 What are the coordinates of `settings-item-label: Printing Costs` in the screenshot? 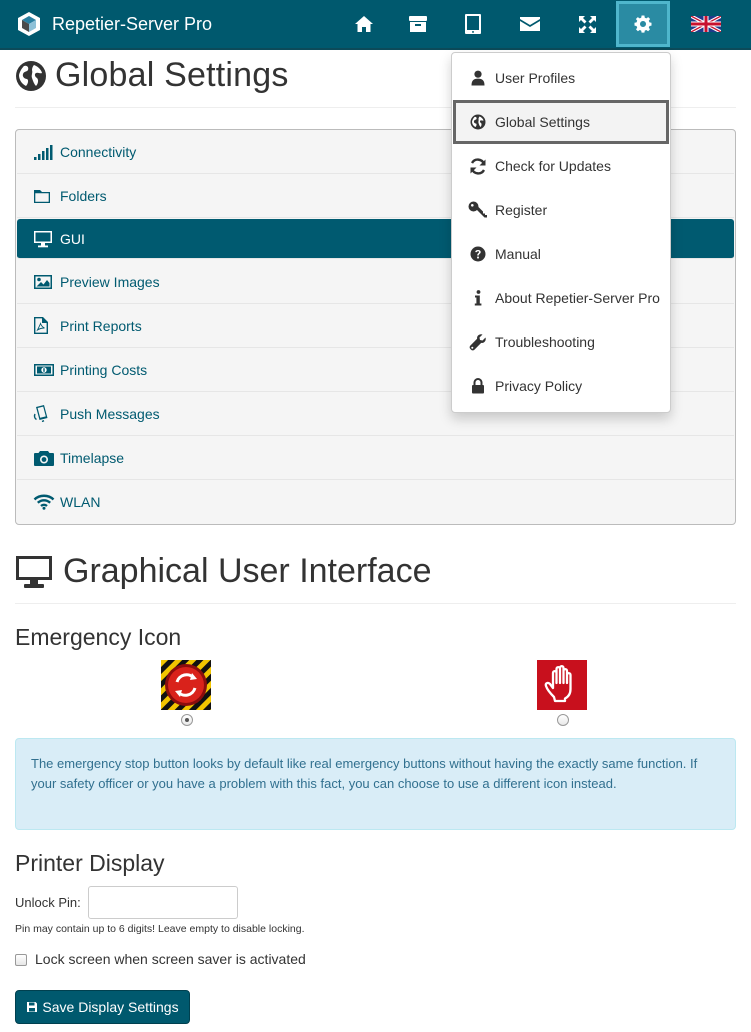 It's located at (104, 369).